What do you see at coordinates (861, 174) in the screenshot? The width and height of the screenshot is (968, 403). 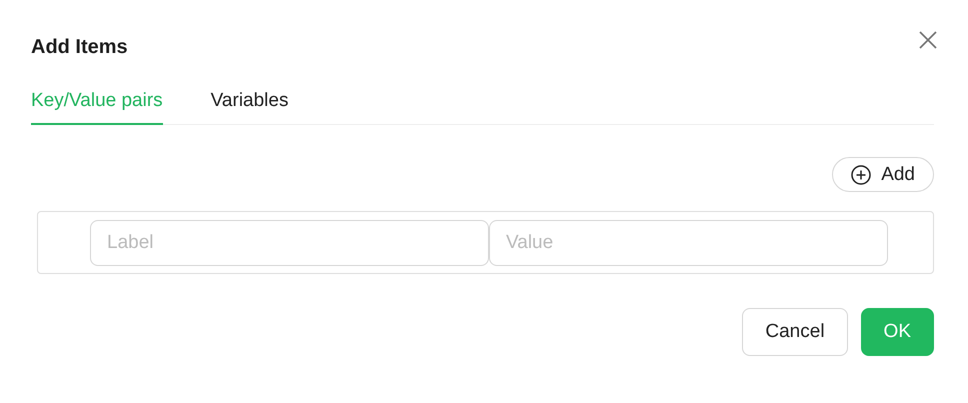 I see `plus-circle-icon` at bounding box center [861, 174].